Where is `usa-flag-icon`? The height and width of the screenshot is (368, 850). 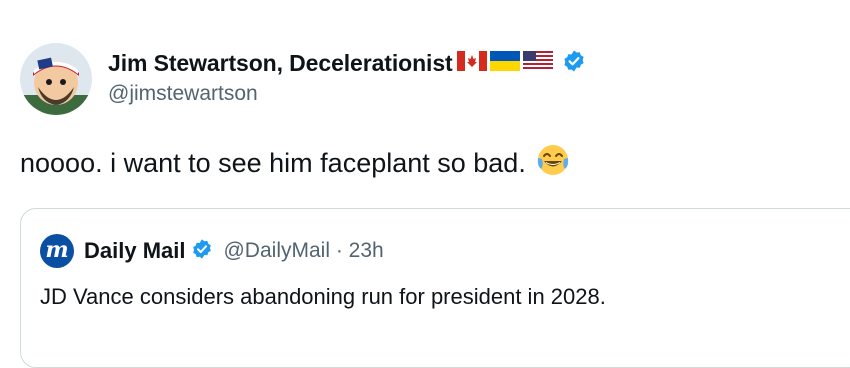 usa-flag-icon is located at coordinates (537, 63).